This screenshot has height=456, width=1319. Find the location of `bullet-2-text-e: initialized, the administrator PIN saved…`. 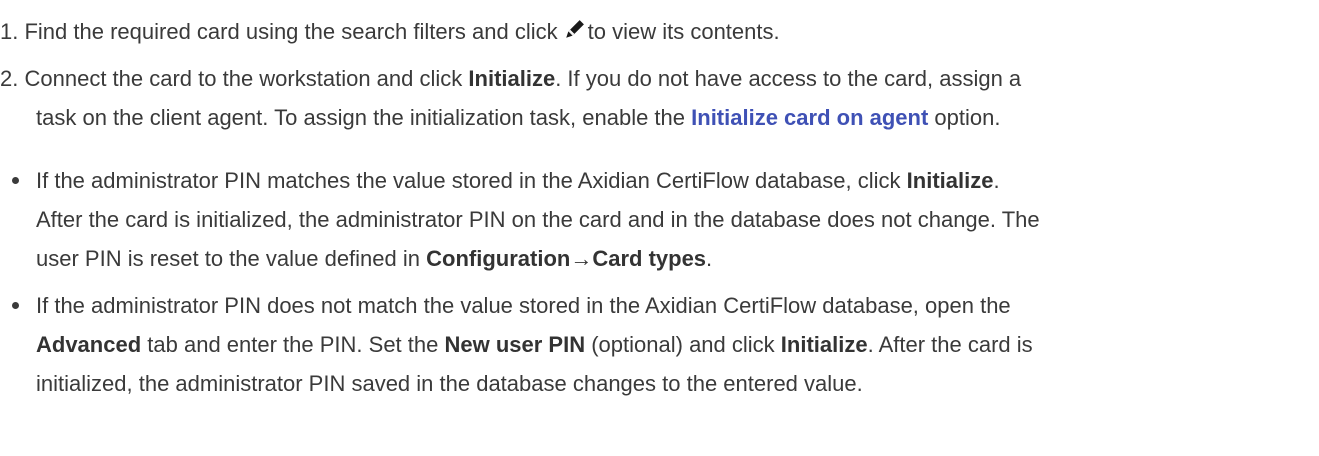

bullet-2-text-e: initialized, the administrator PIN saved… is located at coordinates (449, 383).